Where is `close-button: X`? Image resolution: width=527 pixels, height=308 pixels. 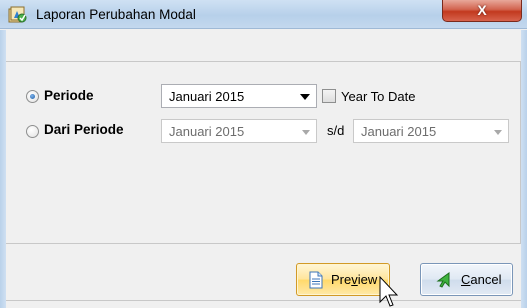 close-button: X is located at coordinates (482, 11).